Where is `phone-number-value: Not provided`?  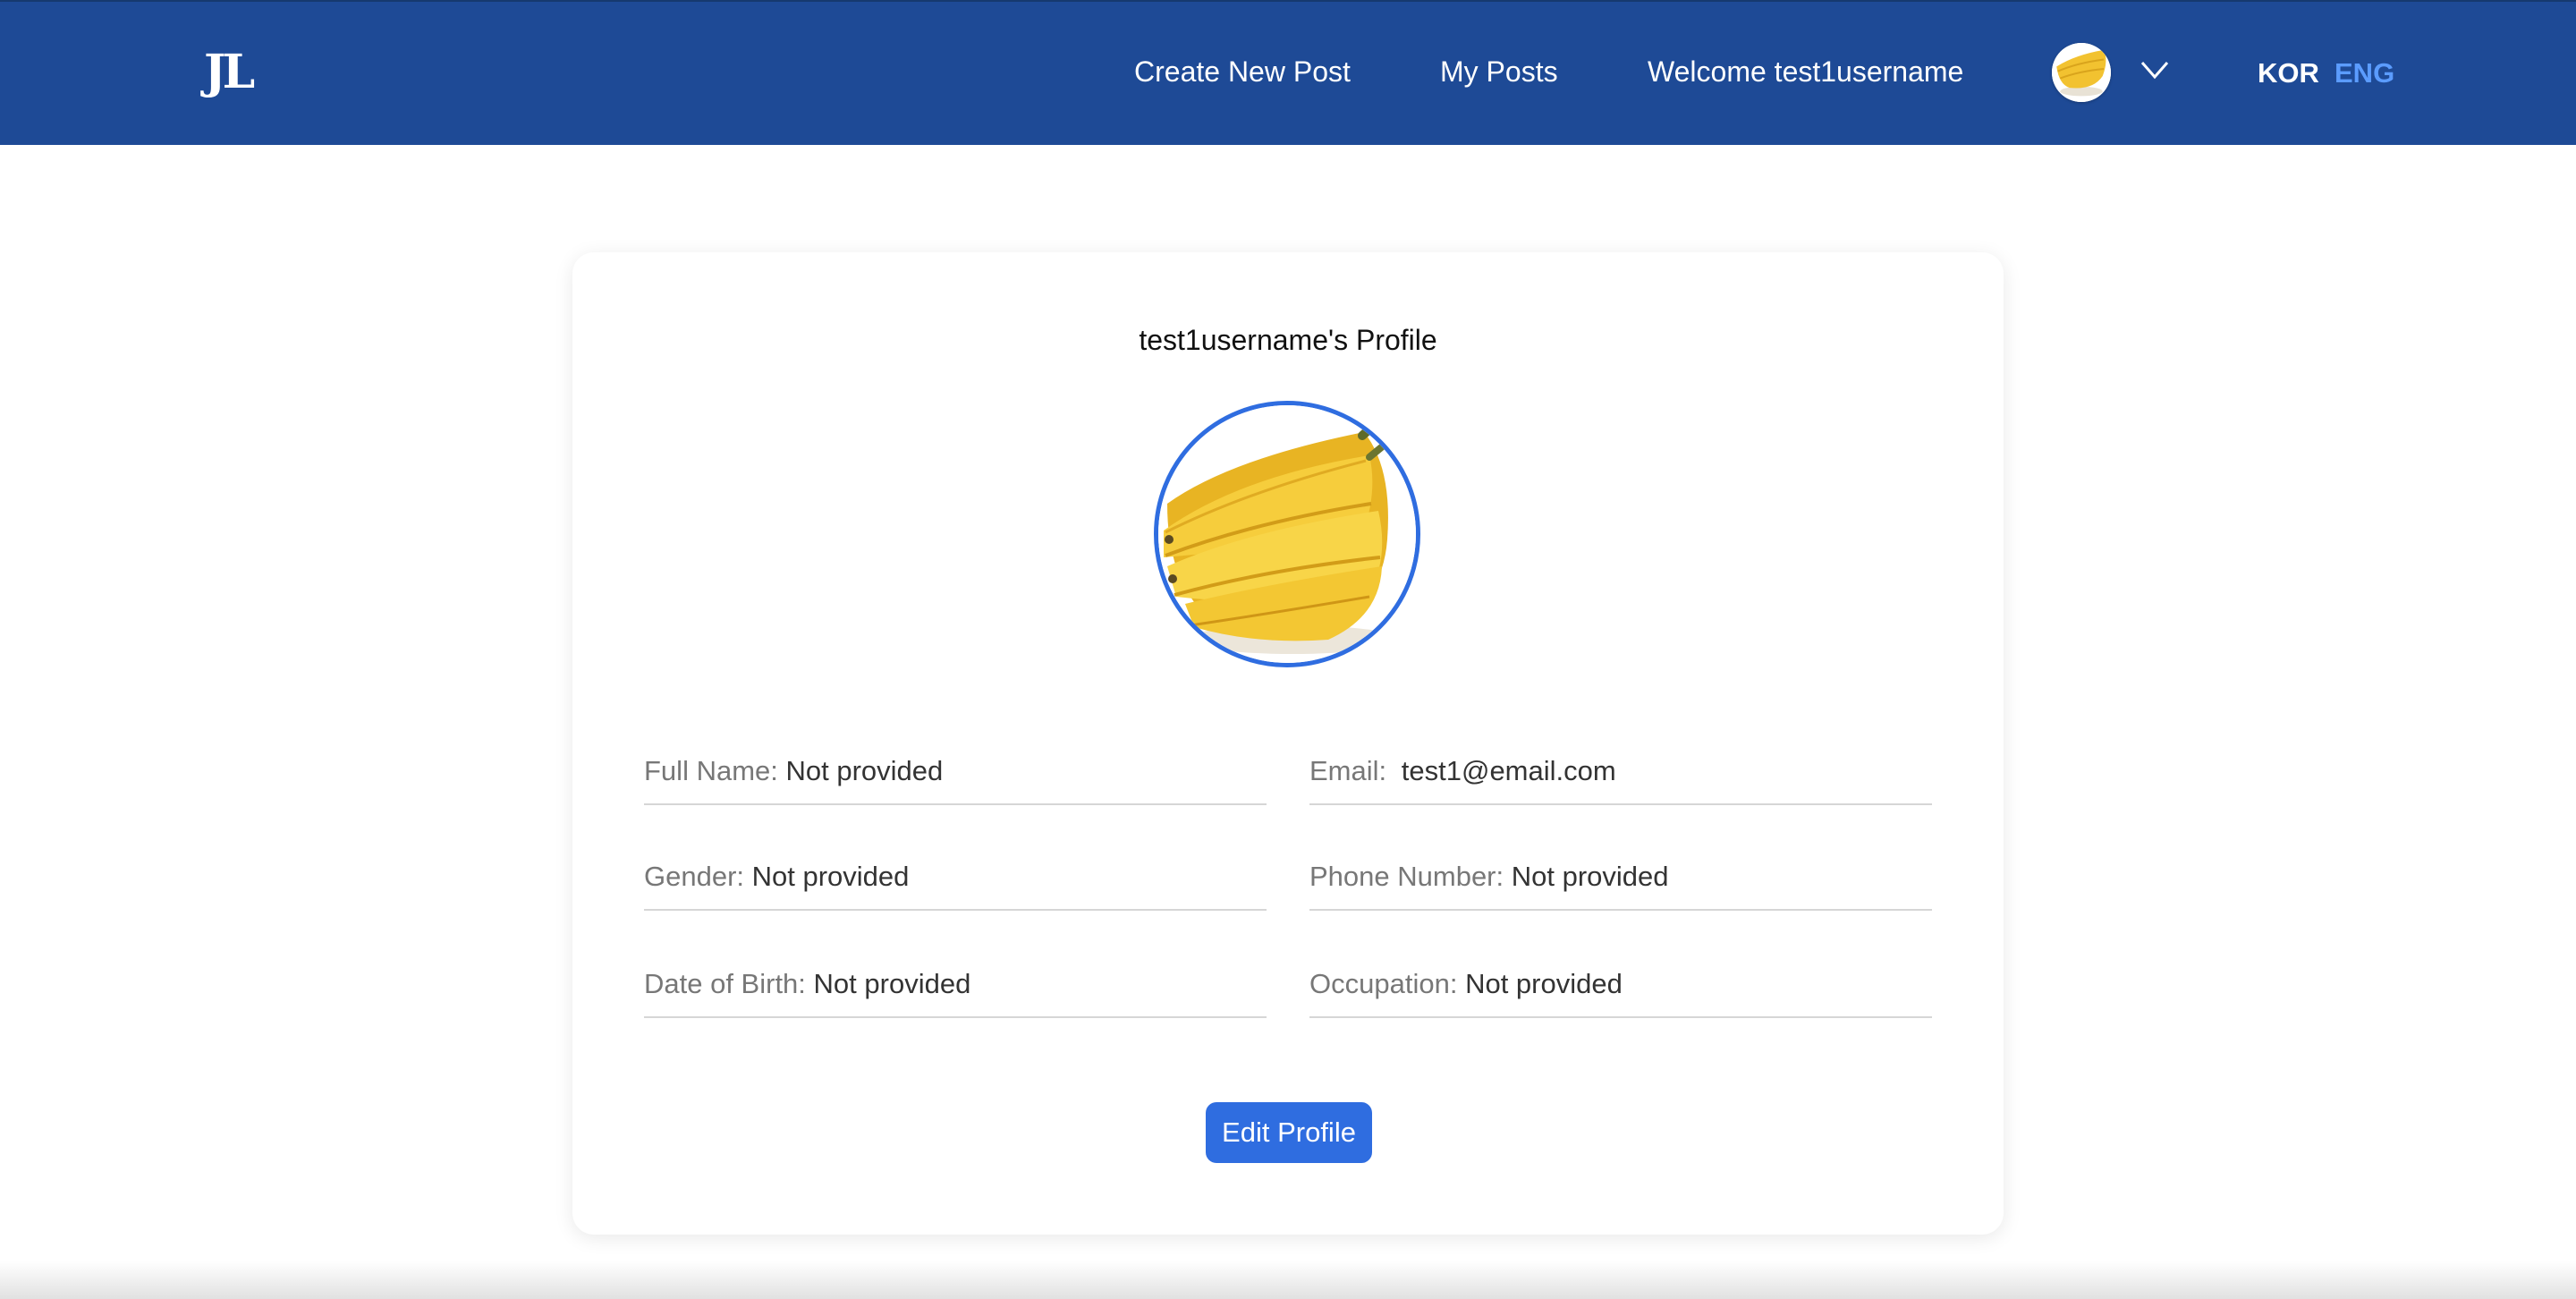
phone-number-value: Not provided is located at coordinates (1590, 876).